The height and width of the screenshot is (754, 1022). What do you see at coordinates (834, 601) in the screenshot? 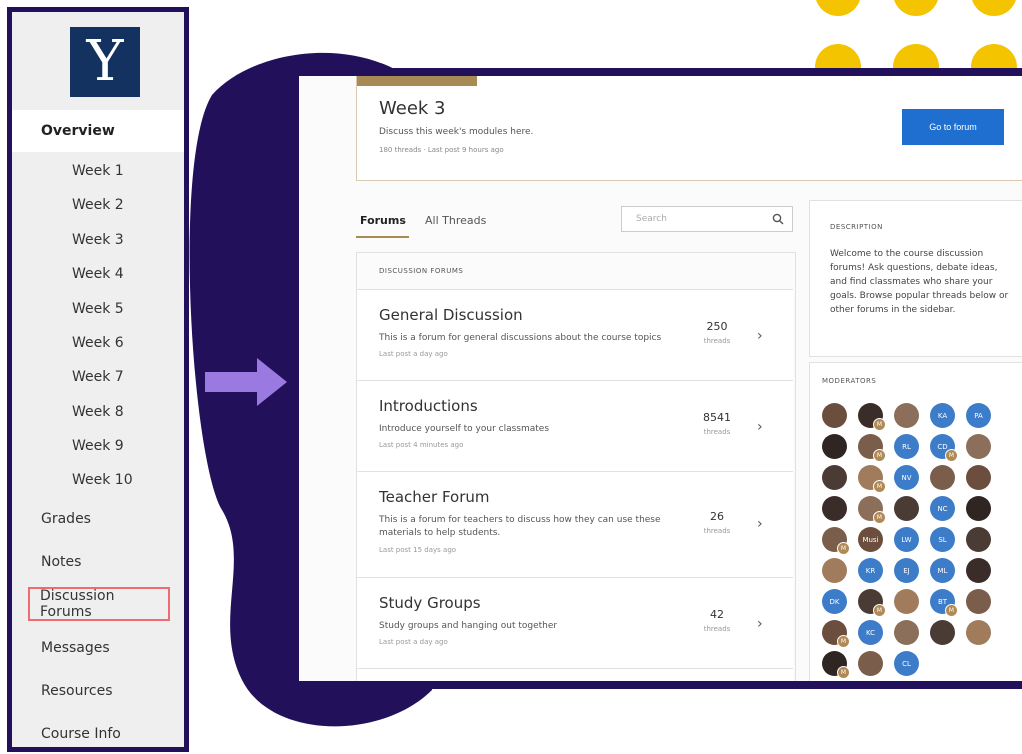
I see `moderator-avatar: DK` at bounding box center [834, 601].